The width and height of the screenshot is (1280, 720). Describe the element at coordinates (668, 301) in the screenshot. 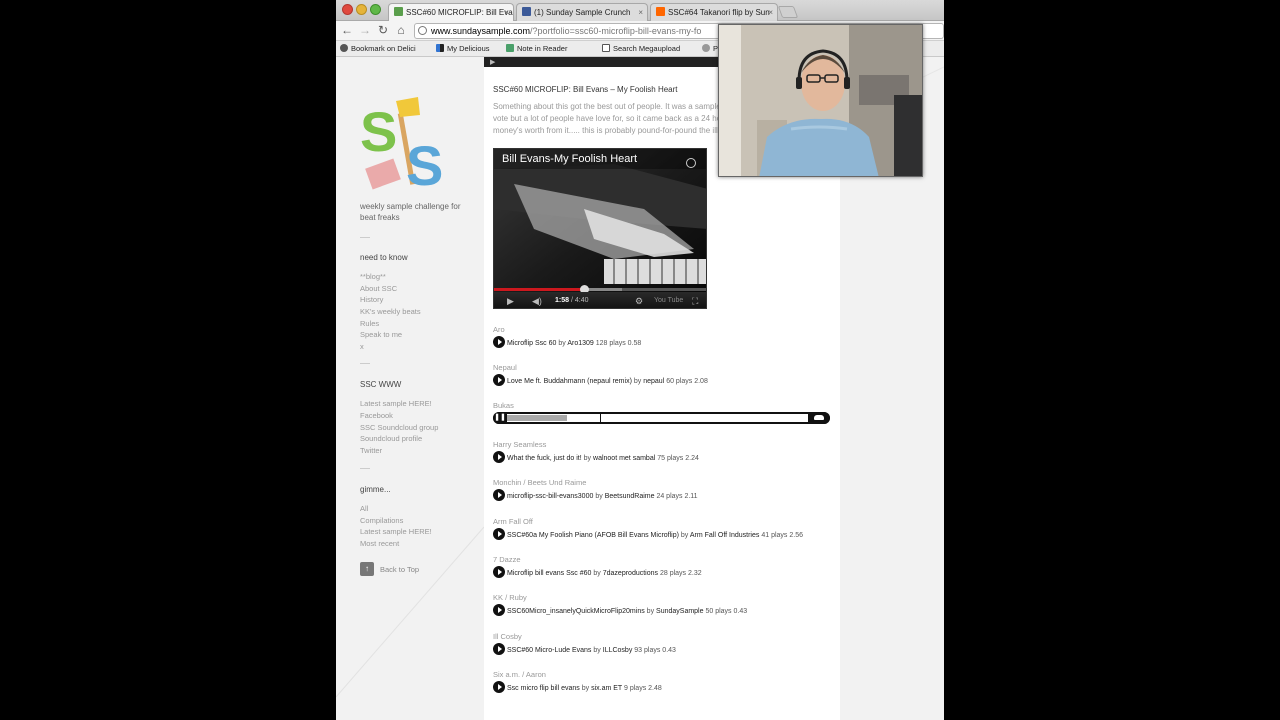

I see `youtube-logo-icon: You Tube` at that location.